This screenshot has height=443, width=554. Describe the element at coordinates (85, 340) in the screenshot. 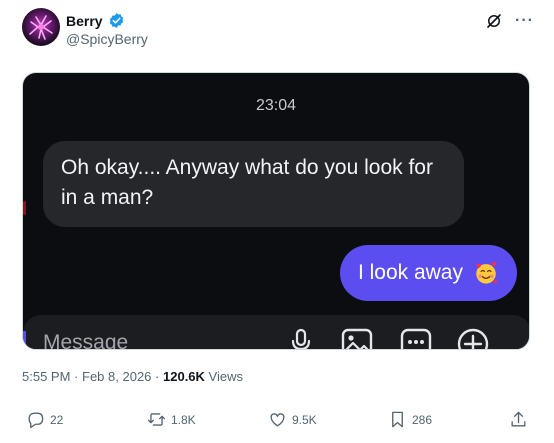

I see `message-input-placeholder: Message` at that location.